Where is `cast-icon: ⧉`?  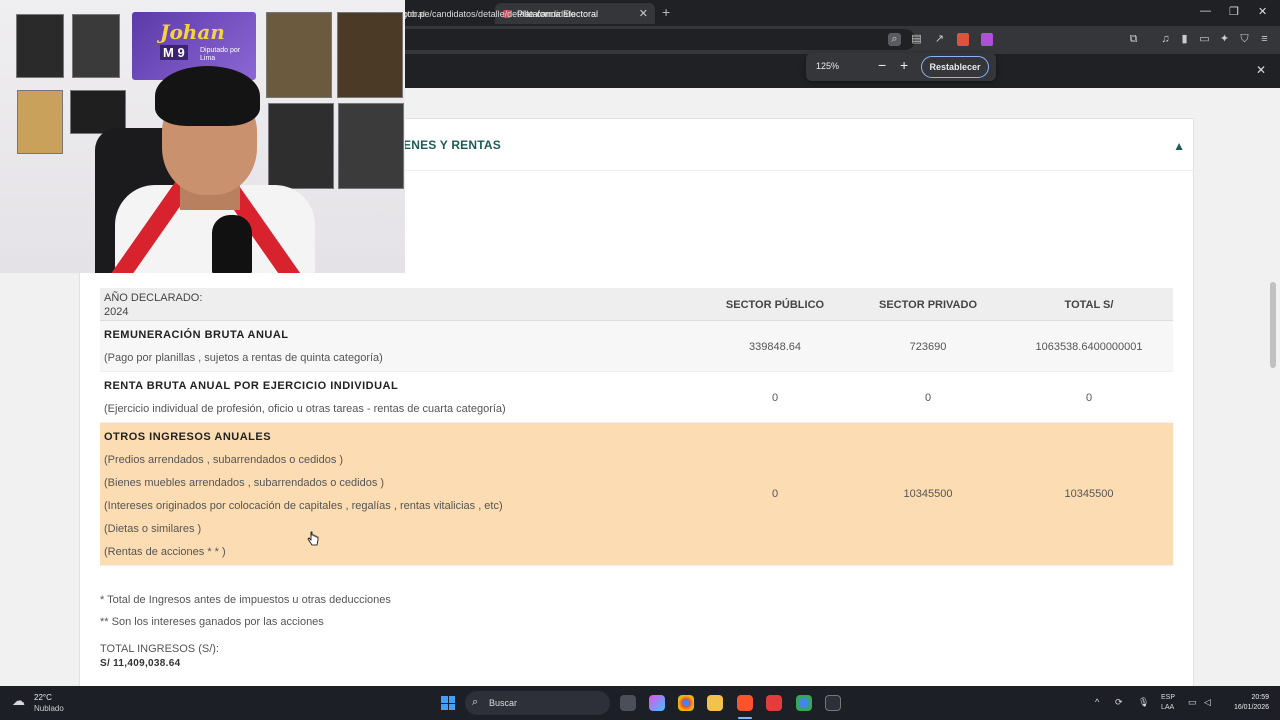
cast-icon: ⧉ is located at coordinates (1133, 39).